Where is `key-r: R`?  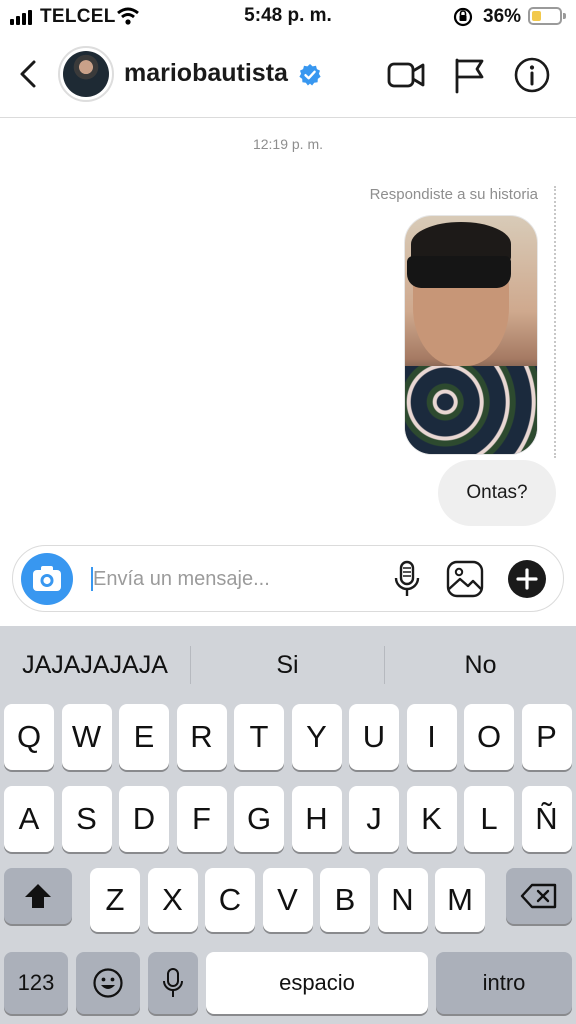 key-r: R is located at coordinates (201, 737).